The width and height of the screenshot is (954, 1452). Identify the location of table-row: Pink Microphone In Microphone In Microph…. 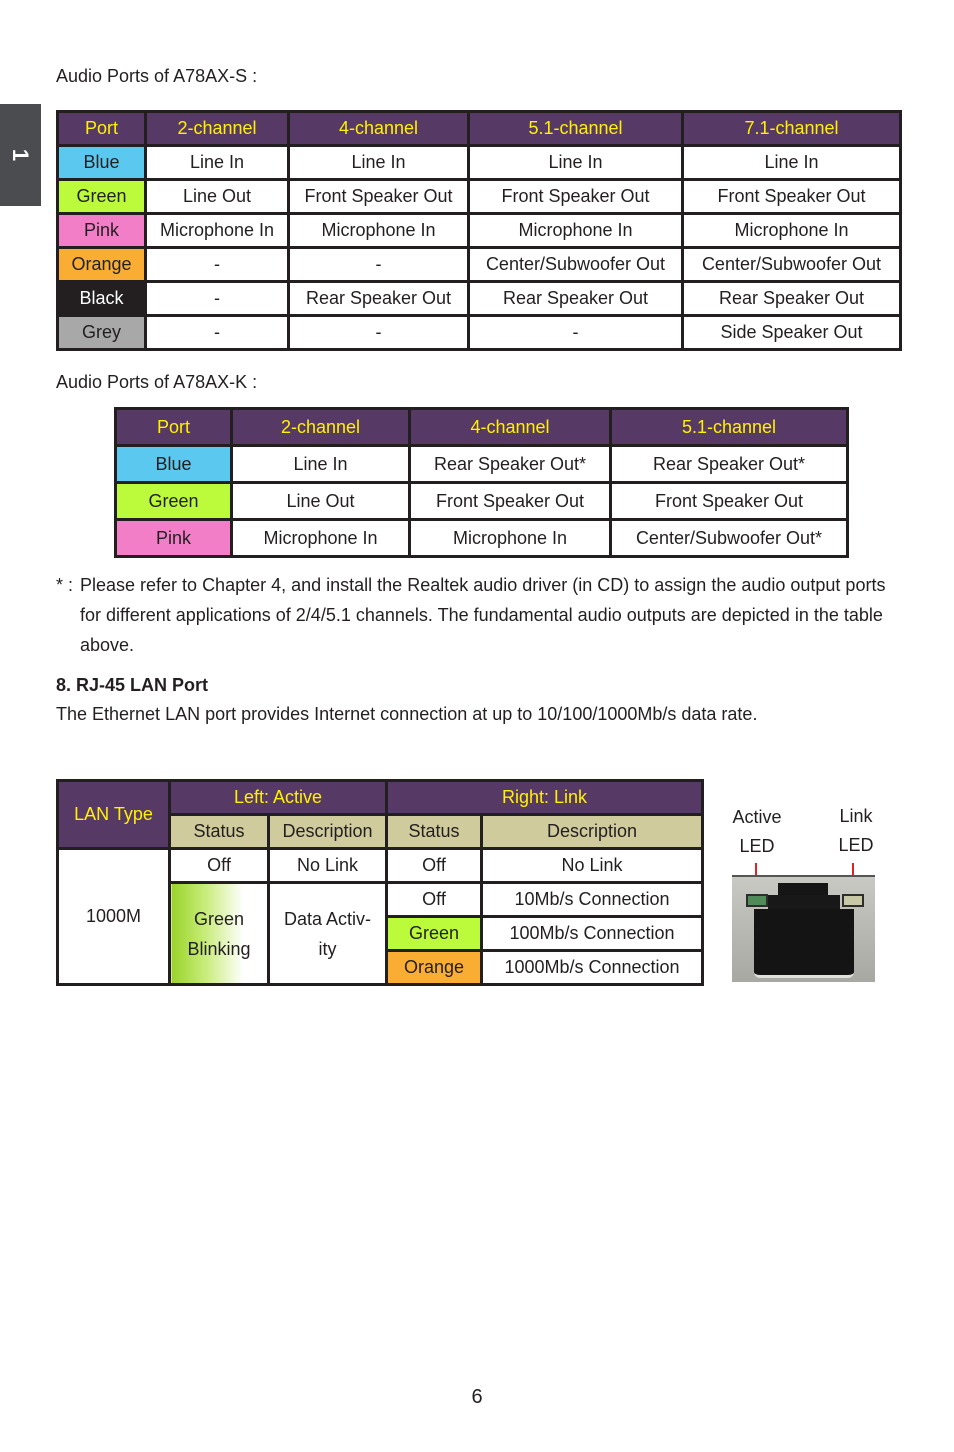
(479, 230).